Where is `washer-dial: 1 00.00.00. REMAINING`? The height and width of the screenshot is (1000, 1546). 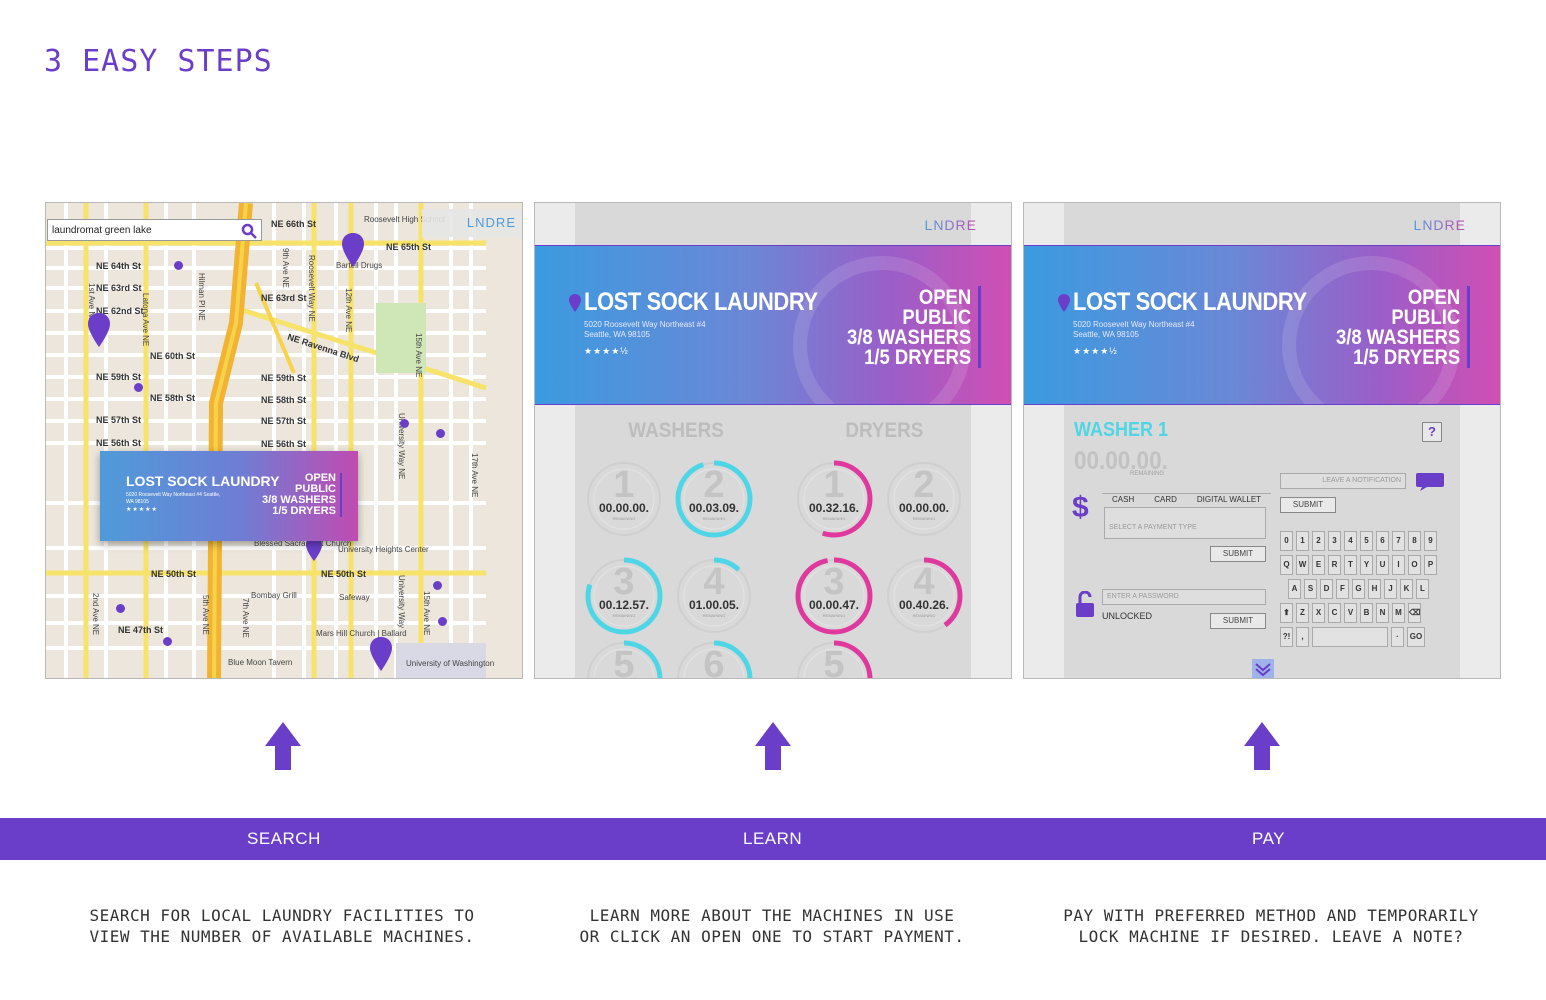
washer-dial: 1 00.00.00. REMAINING is located at coordinates (624, 499).